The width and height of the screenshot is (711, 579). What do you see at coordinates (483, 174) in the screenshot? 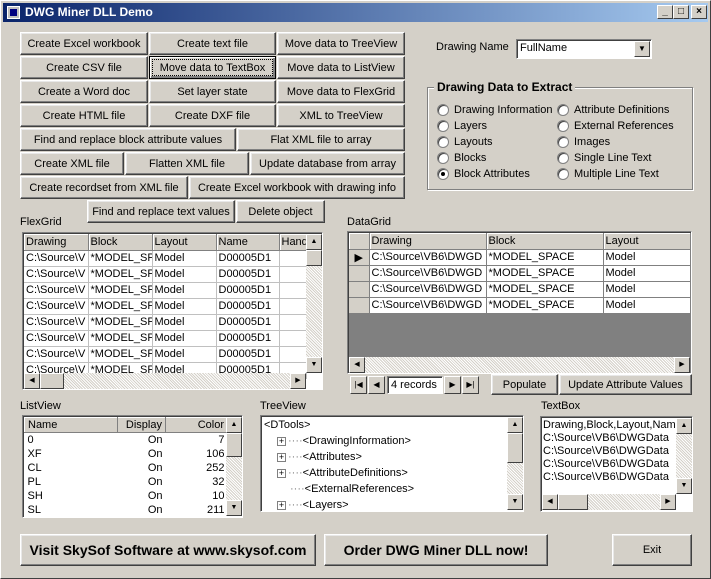
I see `radio-block-attributes: Block Attributes` at bounding box center [483, 174].